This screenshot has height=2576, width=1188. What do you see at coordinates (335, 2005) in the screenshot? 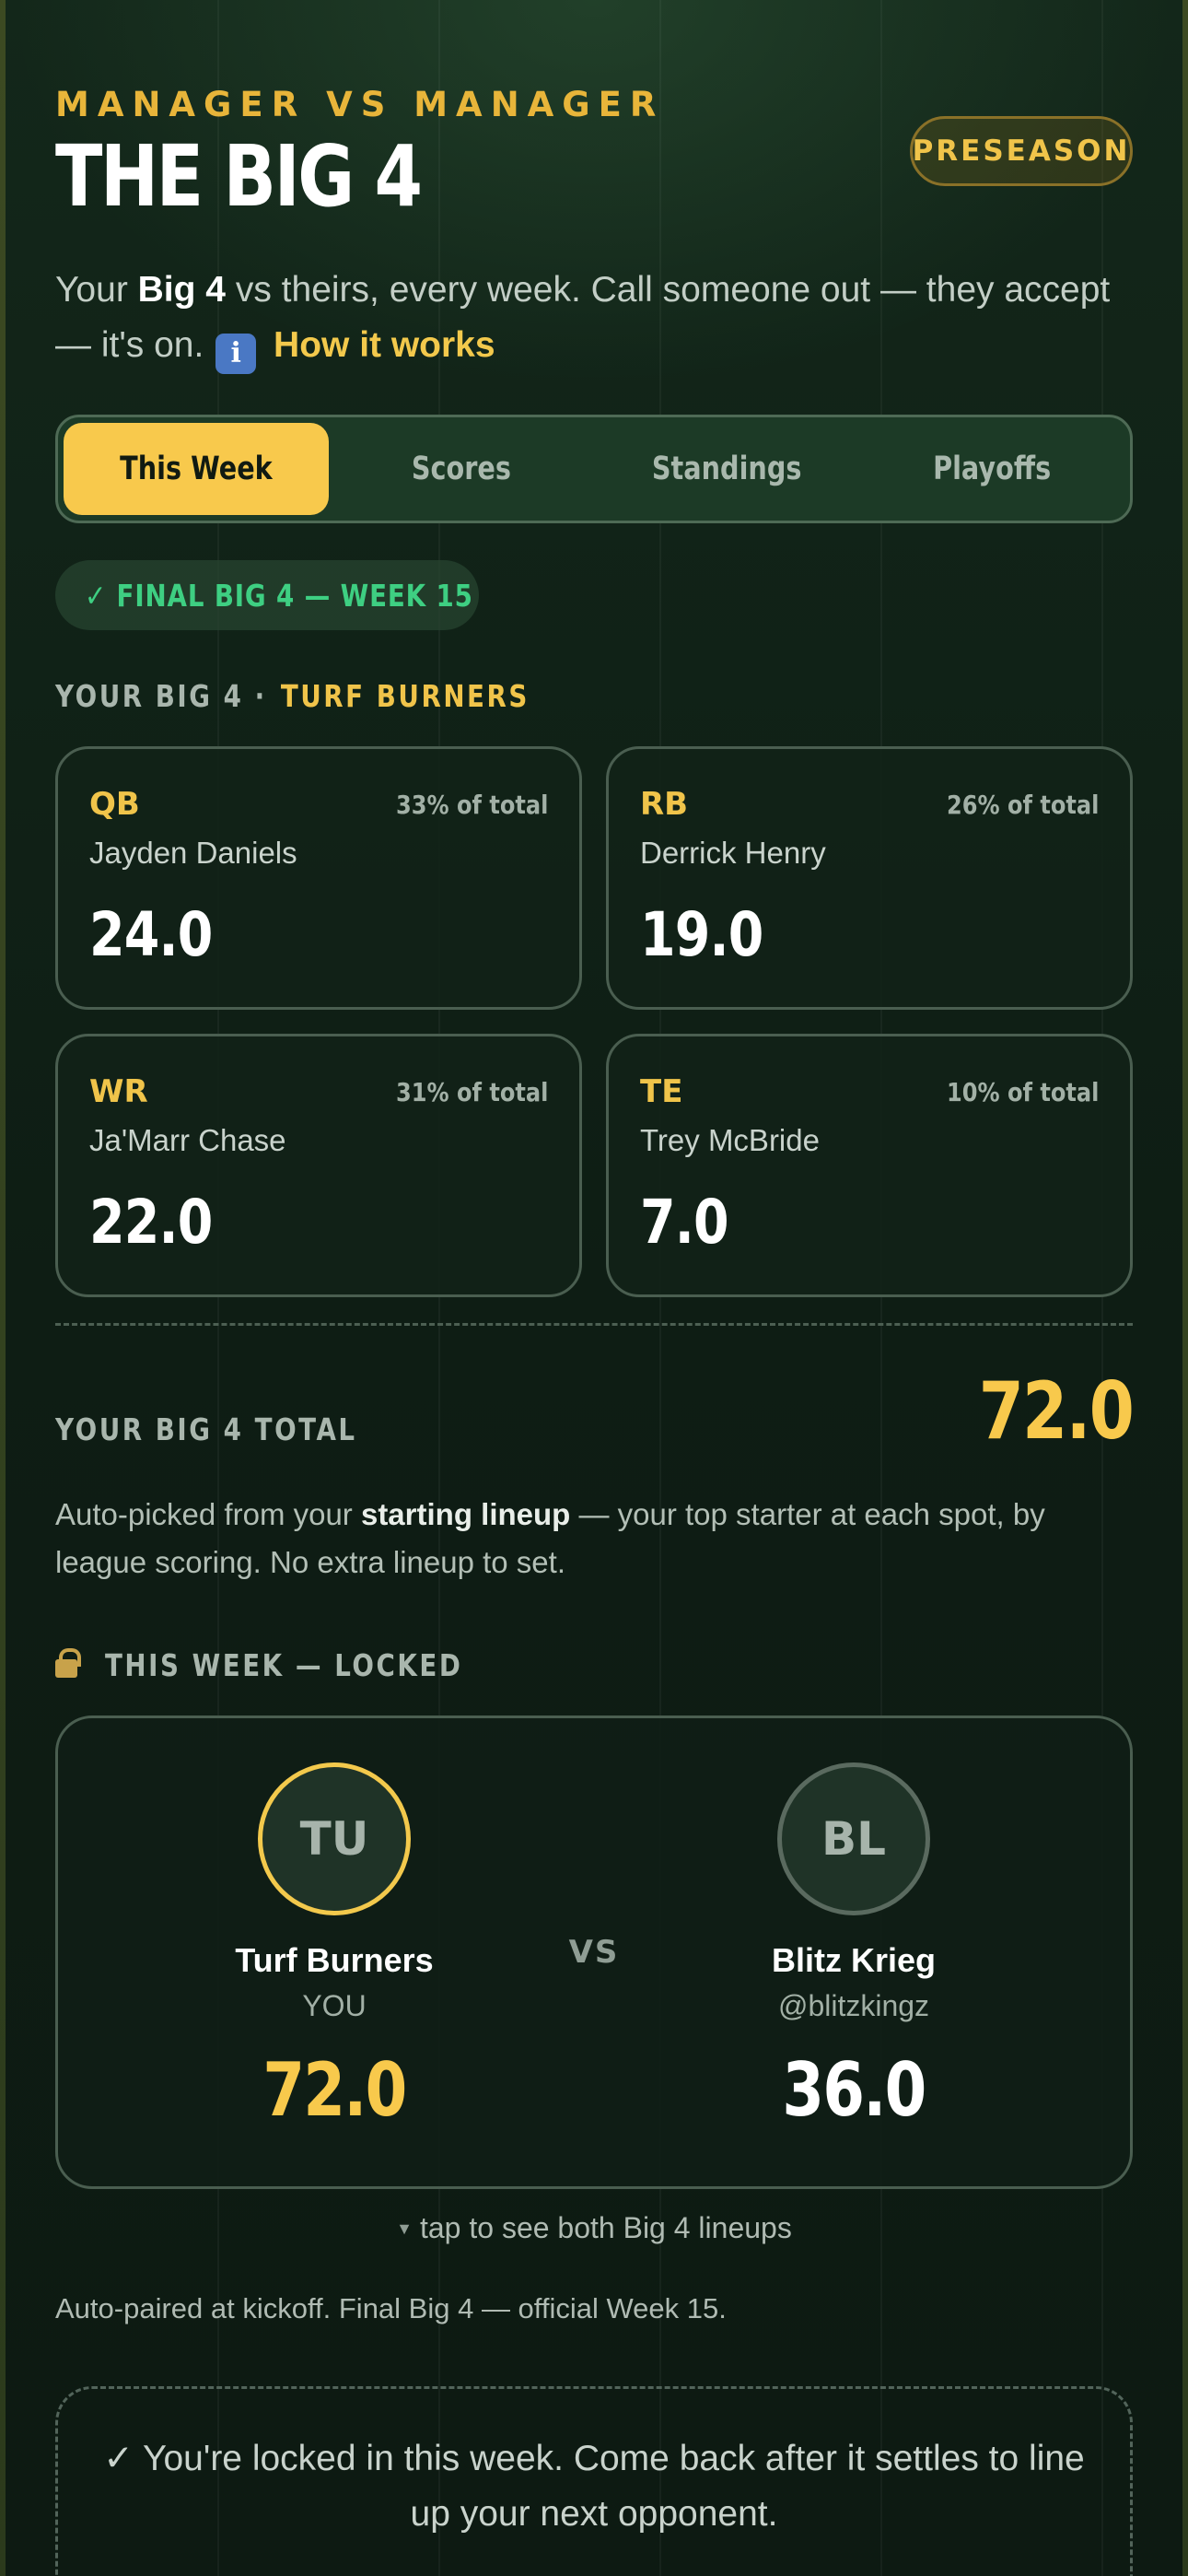
I see `team-subtitle: YOU` at bounding box center [335, 2005].